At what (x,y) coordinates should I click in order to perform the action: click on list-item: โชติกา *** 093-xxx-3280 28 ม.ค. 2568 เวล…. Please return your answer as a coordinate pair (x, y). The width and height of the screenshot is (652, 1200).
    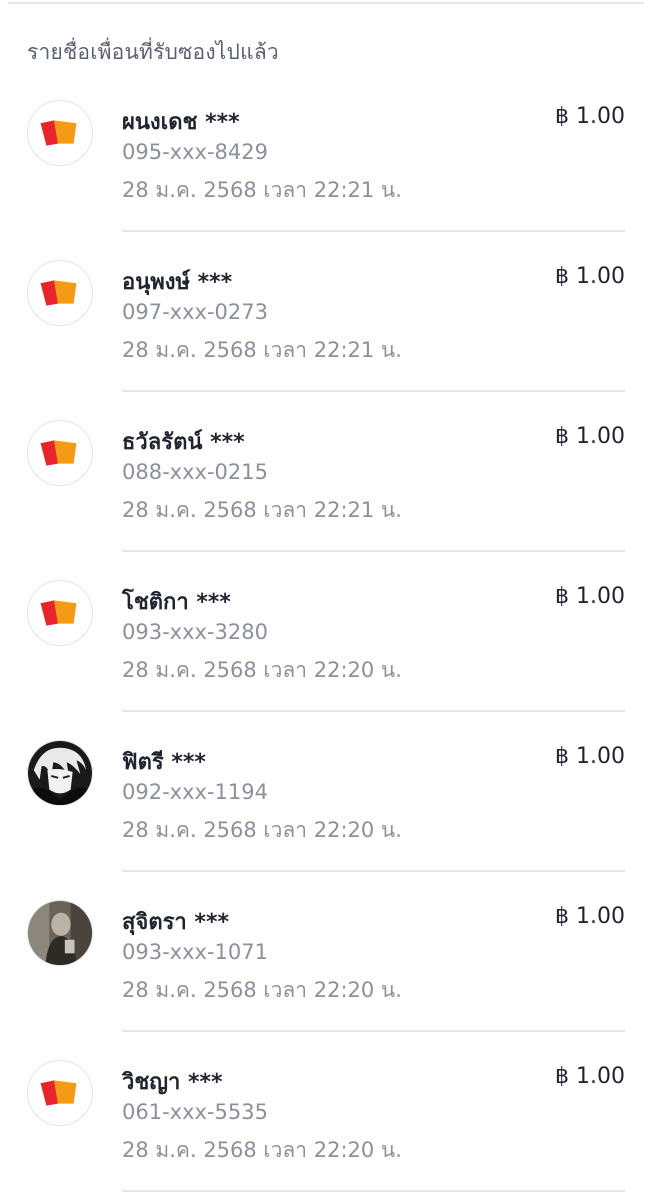
    Looking at the image, I should click on (326, 640).